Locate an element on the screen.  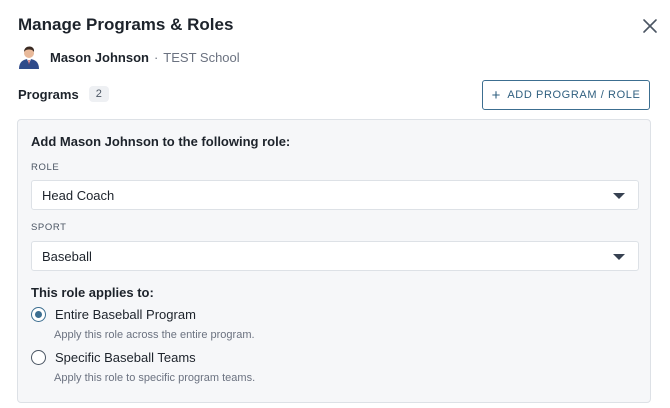
avatar is located at coordinates (29, 57).